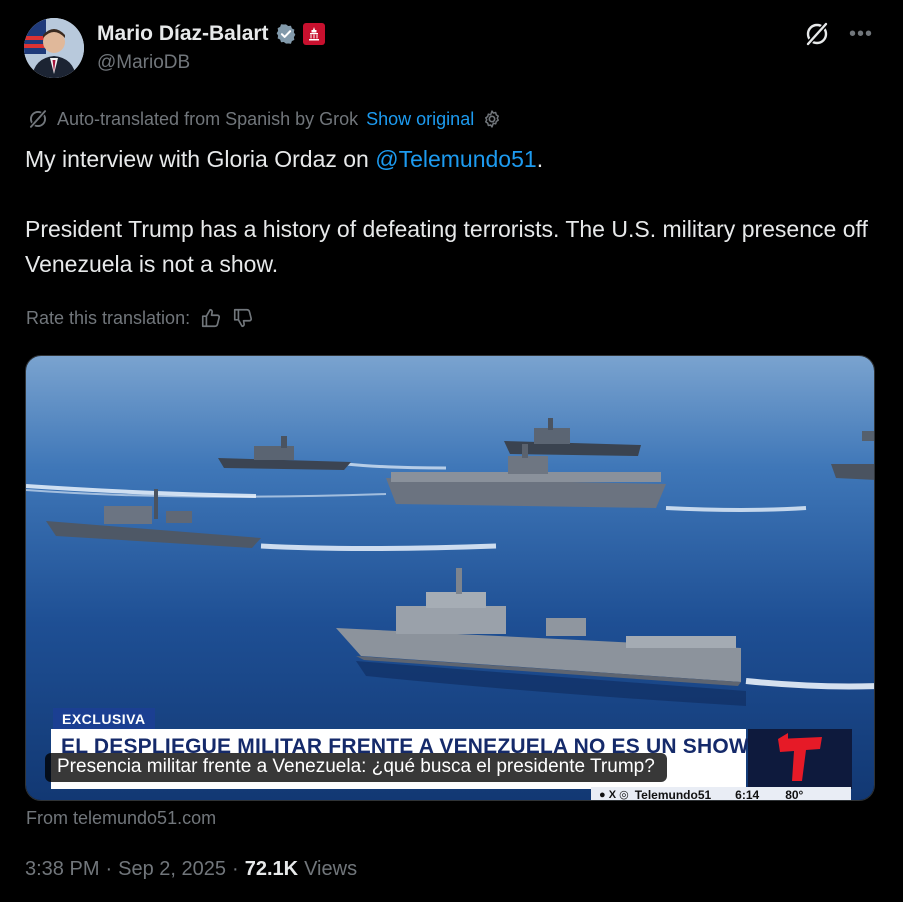 The width and height of the screenshot is (903, 902). What do you see at coordinates (271, 869) in the screenshot?
I see `views-count: 72.1K` at bounding box center [271, 869].